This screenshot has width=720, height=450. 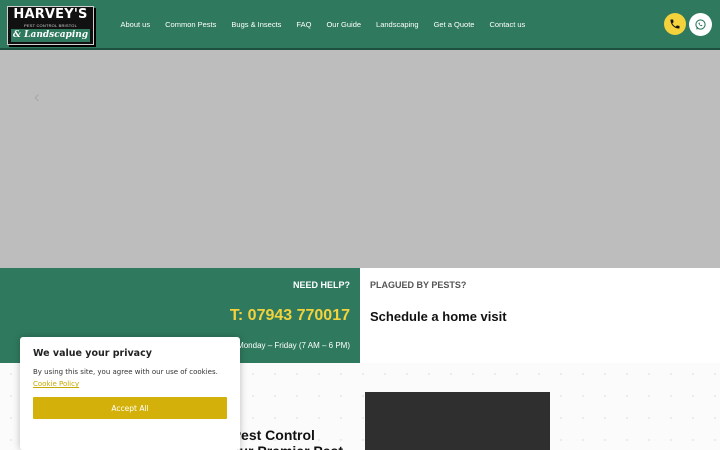 What do you see at coordinates (397, 24) in the screenshot?
I see `nav-item-landscaping: Landscaping` at bounding box center [397, 24].